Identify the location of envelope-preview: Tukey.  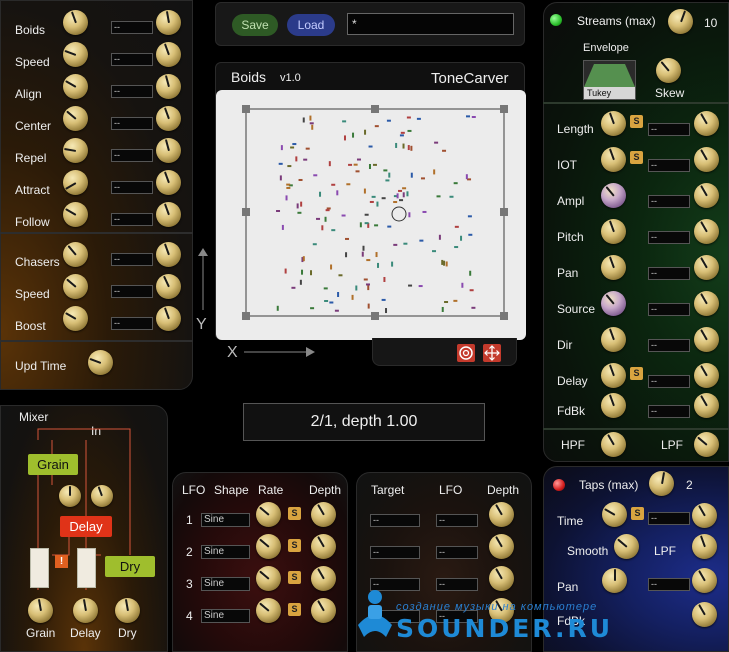
(609, 80).